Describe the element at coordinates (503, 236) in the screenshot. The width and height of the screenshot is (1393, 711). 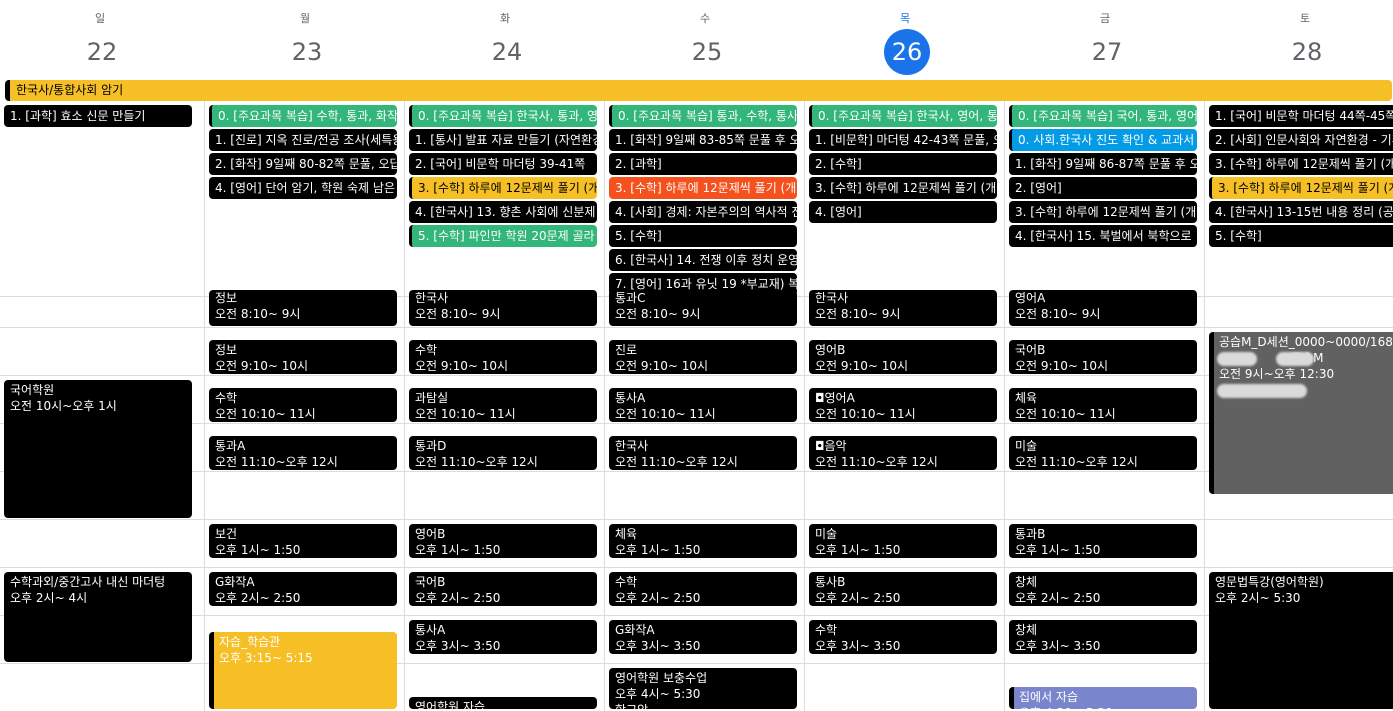
I see `allday-event-chip: 5. [수학] 파인만 학원 20문제 골라 풀기` at that location.